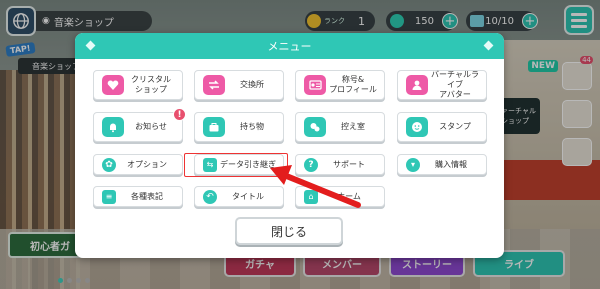 The height and width of the screenshot is (289, 600). I want to click on title-profile-button: 称号& プロフィール, so click(340, 85).